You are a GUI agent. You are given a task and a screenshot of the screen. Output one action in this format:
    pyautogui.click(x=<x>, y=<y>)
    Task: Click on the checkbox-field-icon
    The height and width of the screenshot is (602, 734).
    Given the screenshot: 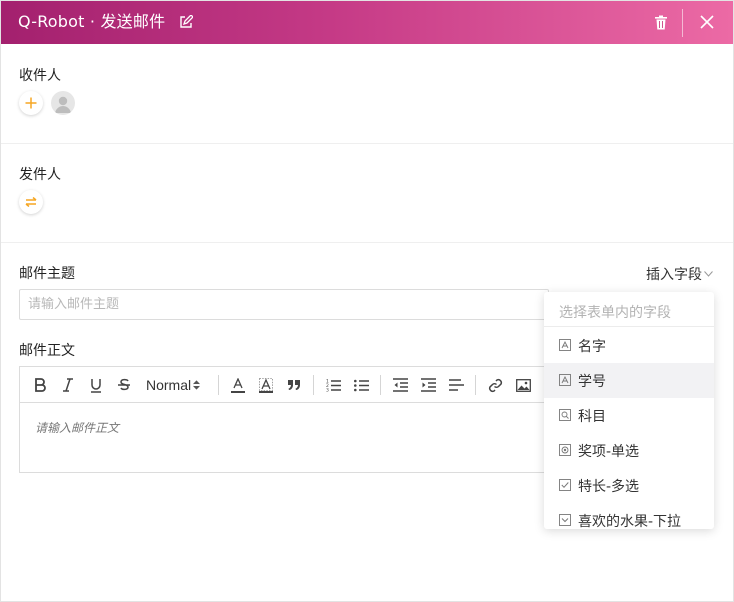 What is the action you would take?
    pyautogui.click(x=565, y=485)
    